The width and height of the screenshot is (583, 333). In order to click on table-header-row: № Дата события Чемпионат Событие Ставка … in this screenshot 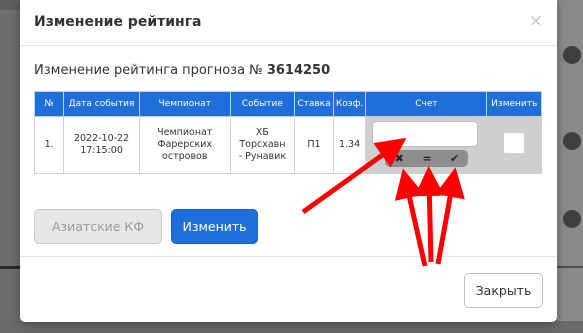, I will do `click(287, 104)`.